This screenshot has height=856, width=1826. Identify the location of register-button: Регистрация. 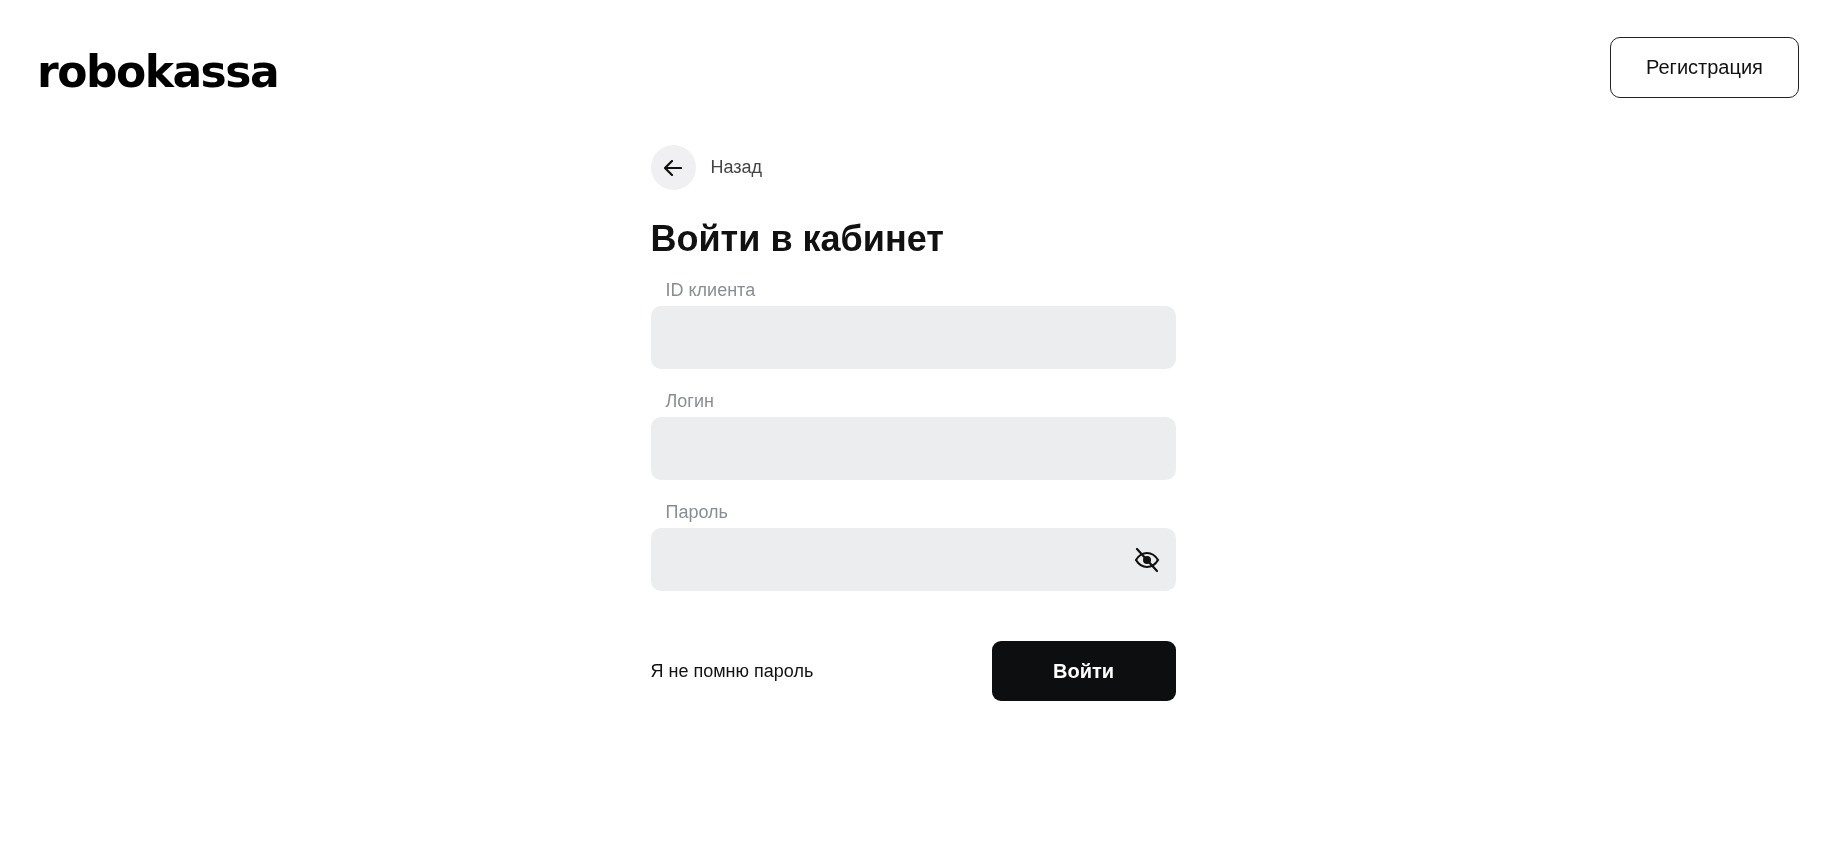
(1704, 67).